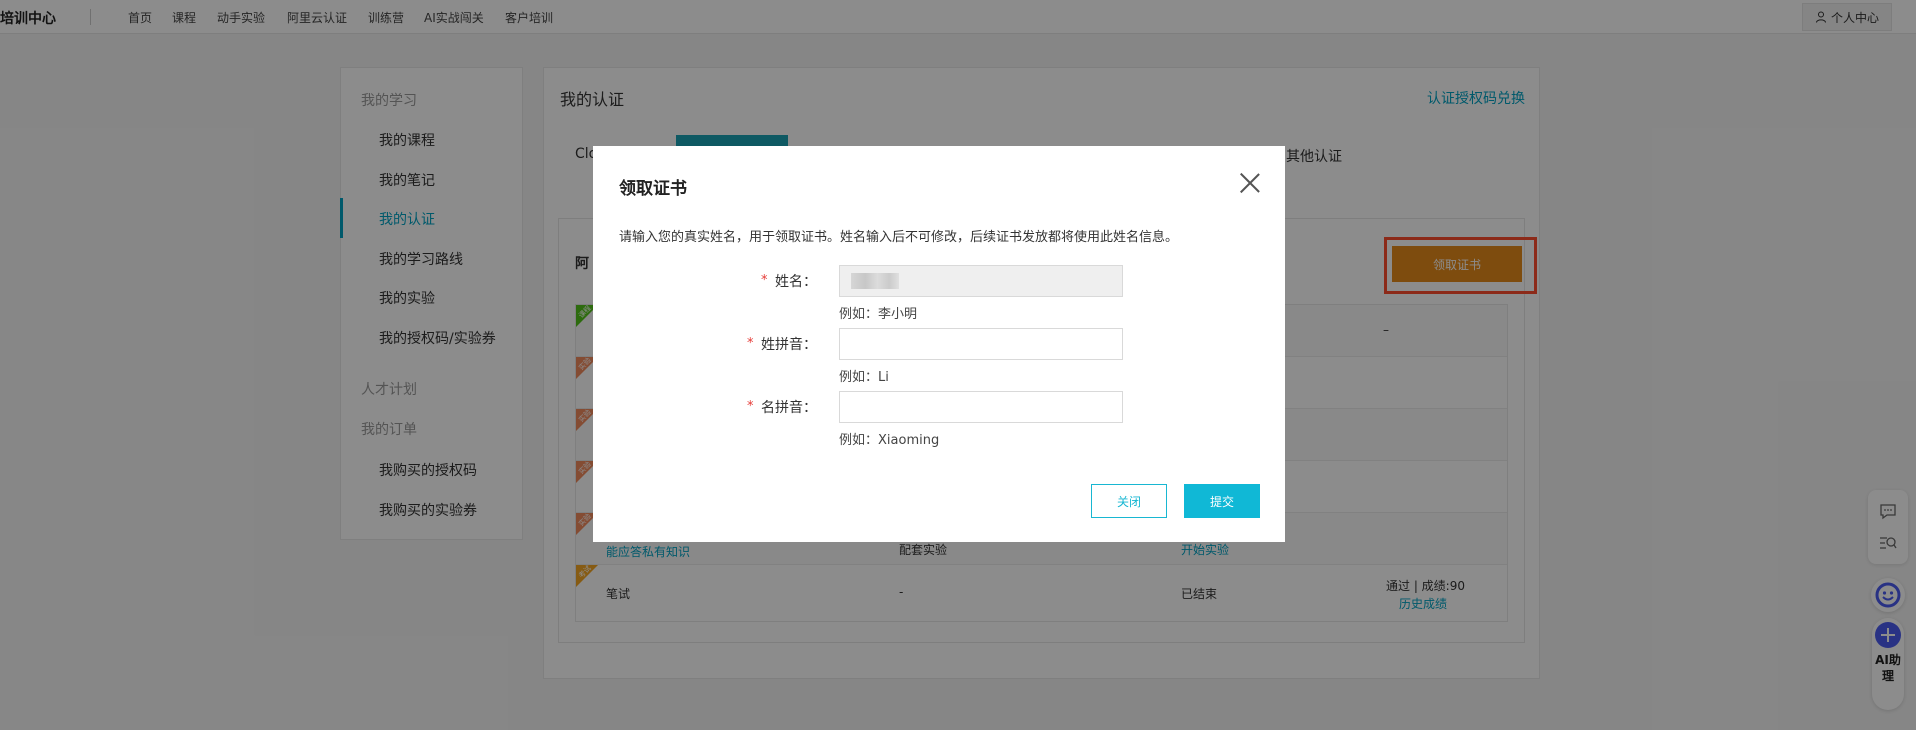  What do you see at coordinates (1250, 183) in the screenshot?
I see `close-icon` at bounding box center [1250, 183].